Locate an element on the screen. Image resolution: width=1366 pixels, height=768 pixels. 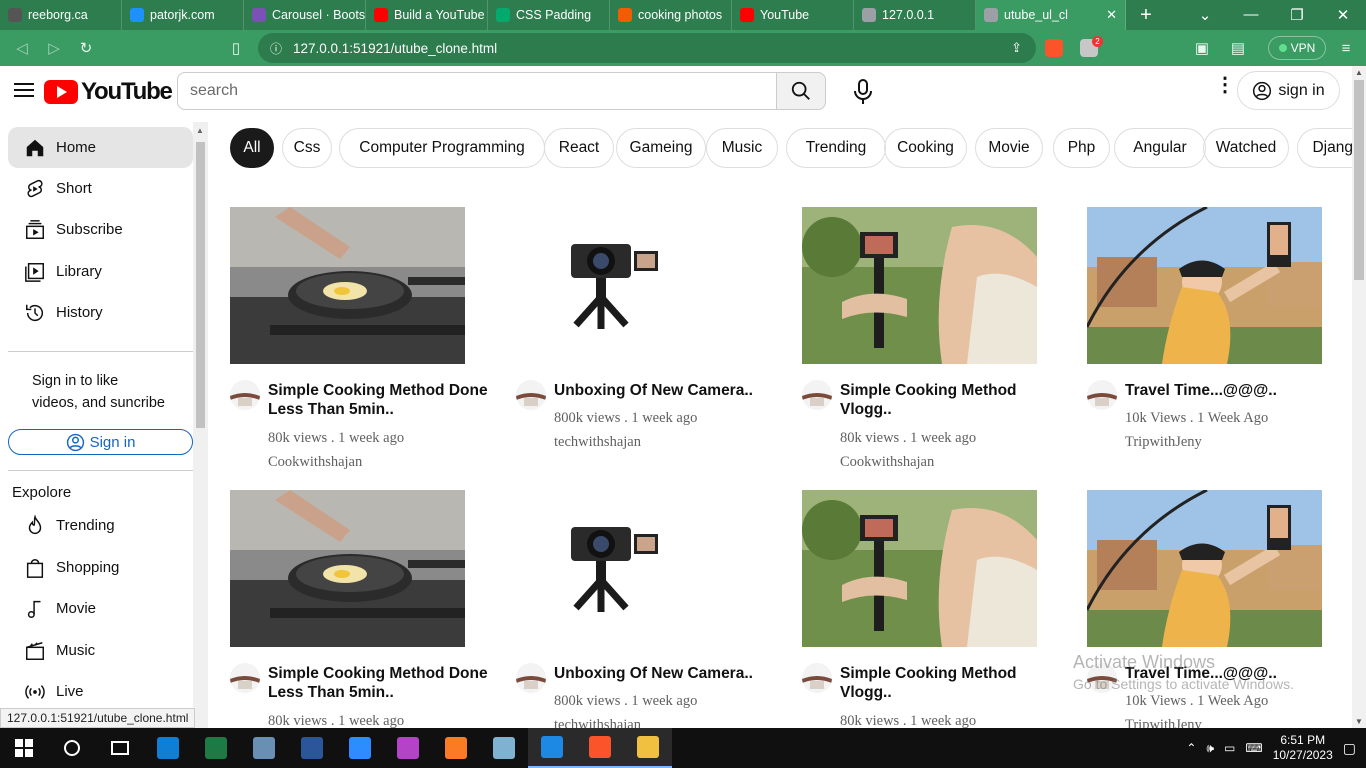
chip-gameing: Gameing is located at coordinates (661, 148).